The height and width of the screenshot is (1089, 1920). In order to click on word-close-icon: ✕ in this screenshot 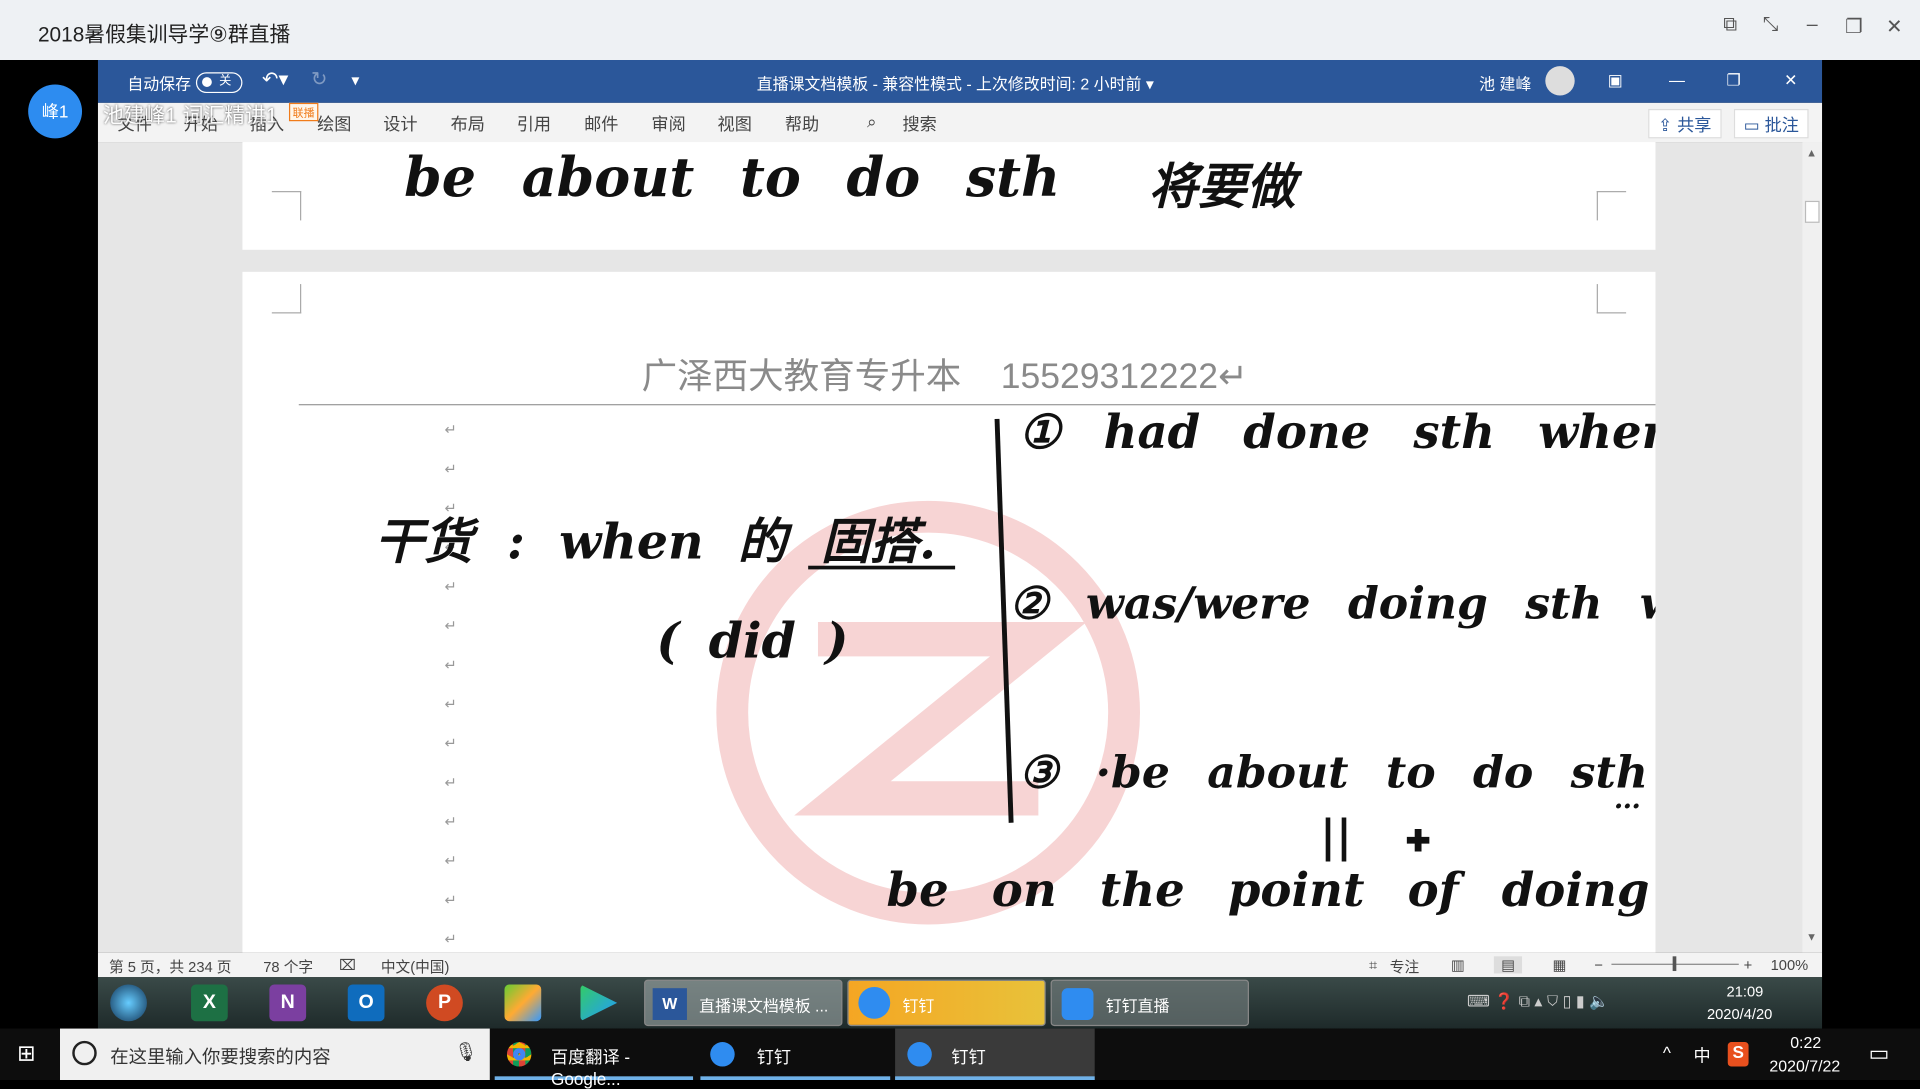, I will do `click(1790, 81)`.